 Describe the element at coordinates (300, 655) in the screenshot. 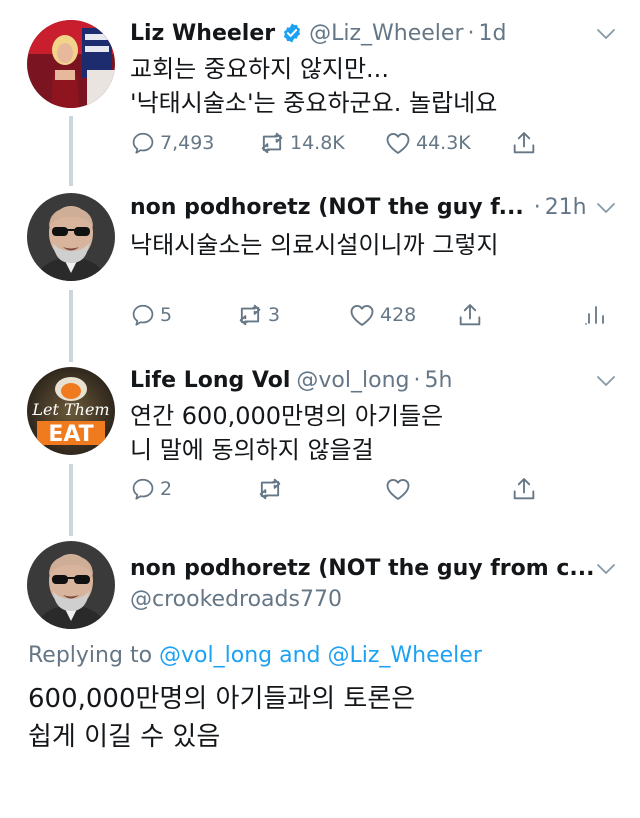

I see `mention-conjunction: and` at that location.